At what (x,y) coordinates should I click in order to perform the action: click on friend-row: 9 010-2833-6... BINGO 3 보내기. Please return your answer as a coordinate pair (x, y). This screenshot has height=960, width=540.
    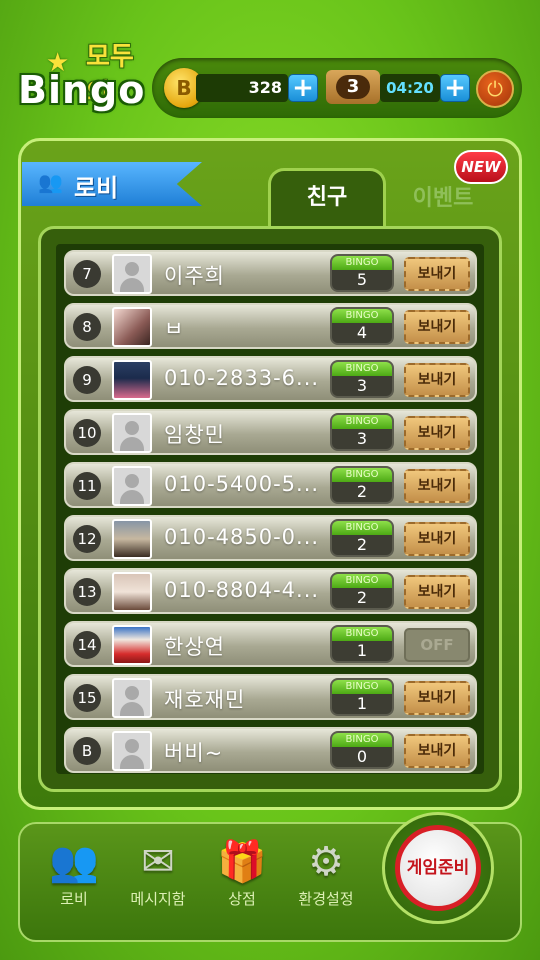
    Looking at the image, I should click on (270, 379).